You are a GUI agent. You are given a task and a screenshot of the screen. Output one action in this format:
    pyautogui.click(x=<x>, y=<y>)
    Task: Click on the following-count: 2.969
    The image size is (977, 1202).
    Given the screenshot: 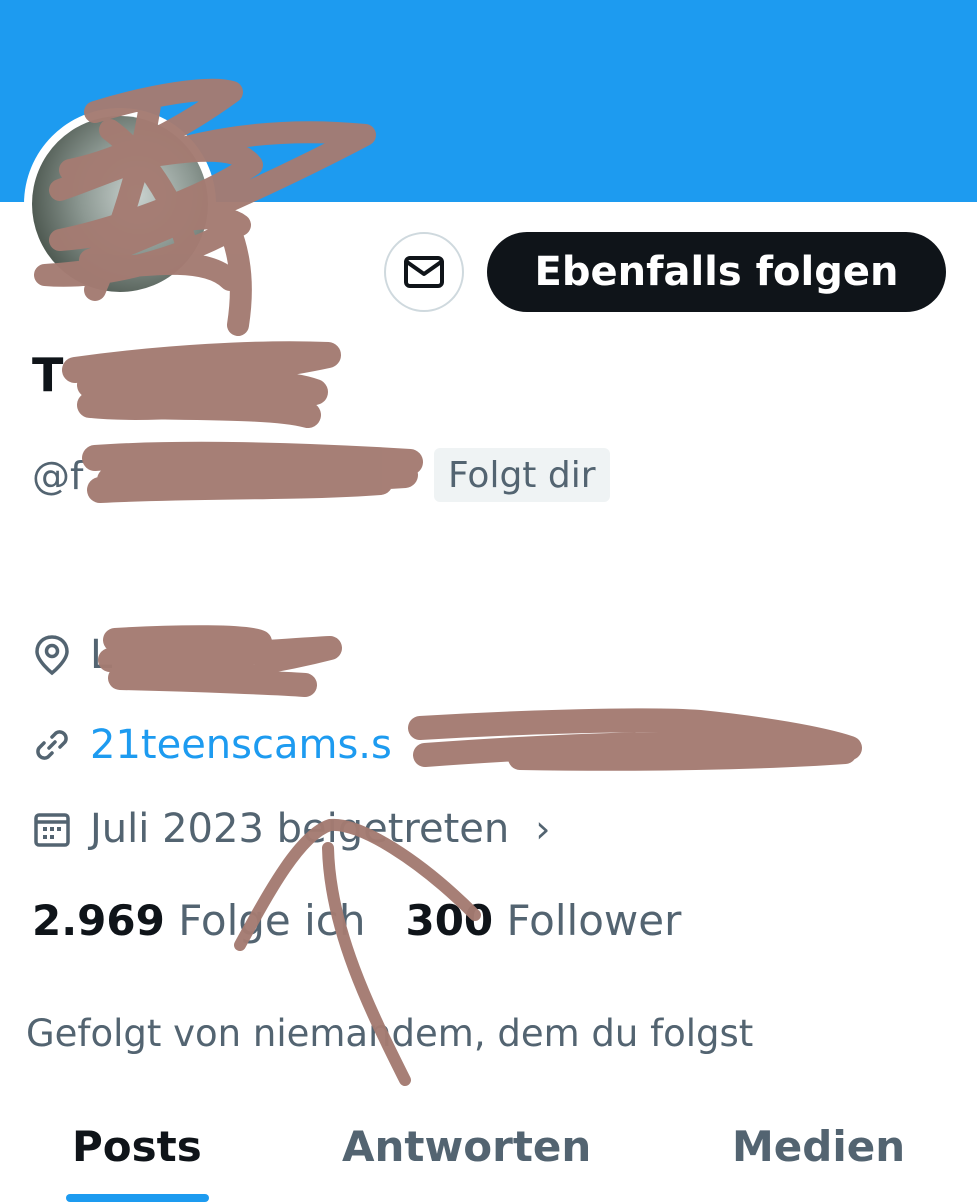 What is the action you would take?
    pyautogui.click(x=98, y=920)
    